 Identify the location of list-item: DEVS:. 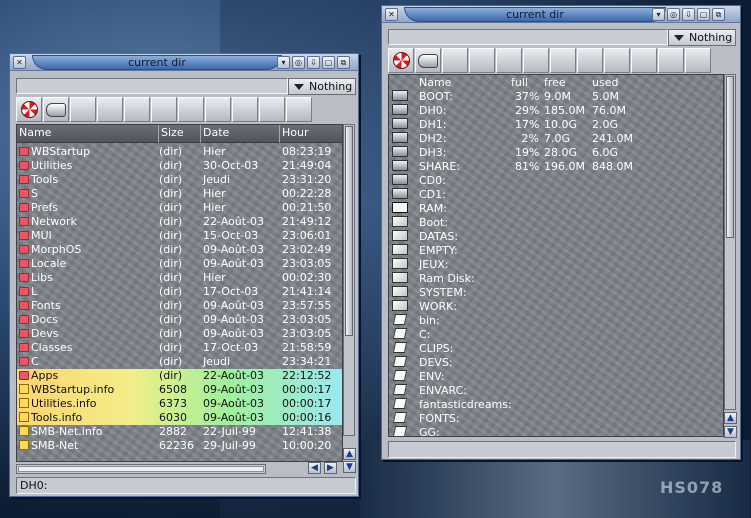
(556, 363).